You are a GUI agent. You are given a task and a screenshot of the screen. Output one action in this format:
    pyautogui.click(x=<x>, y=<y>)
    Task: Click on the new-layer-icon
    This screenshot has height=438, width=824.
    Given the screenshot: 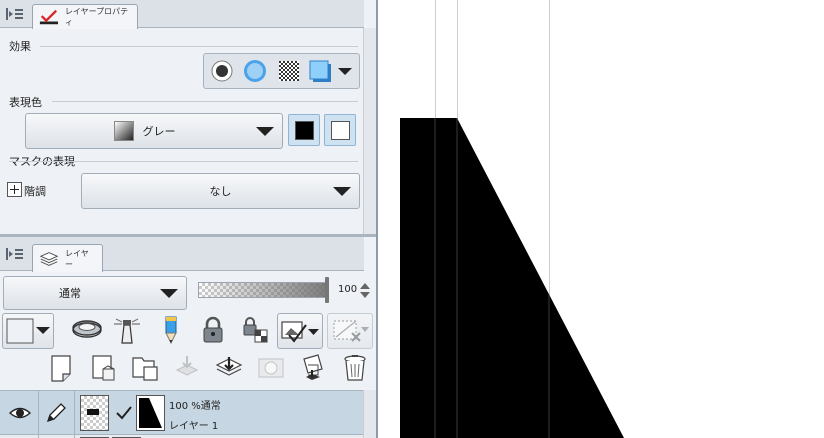 What is the action you would take?
    pyautogui.click(x=61, y=368)
    